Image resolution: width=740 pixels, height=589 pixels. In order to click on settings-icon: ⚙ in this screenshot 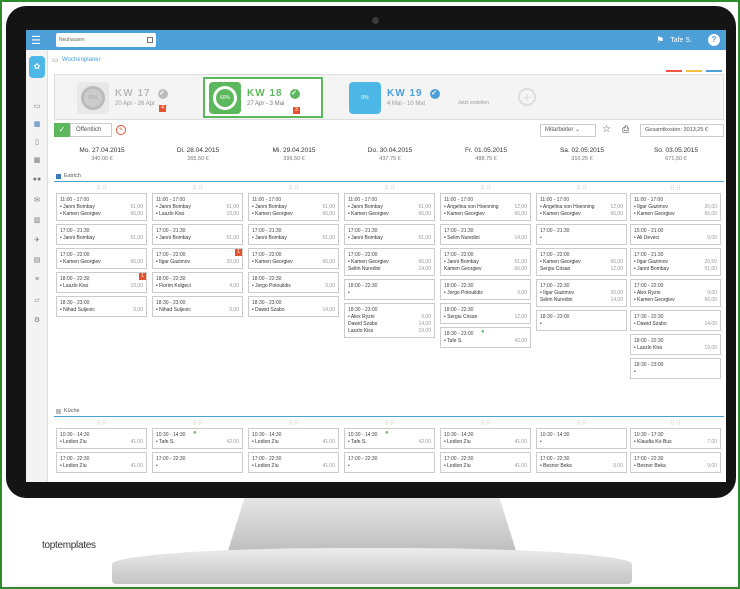, I will do `click(37, 320)`.